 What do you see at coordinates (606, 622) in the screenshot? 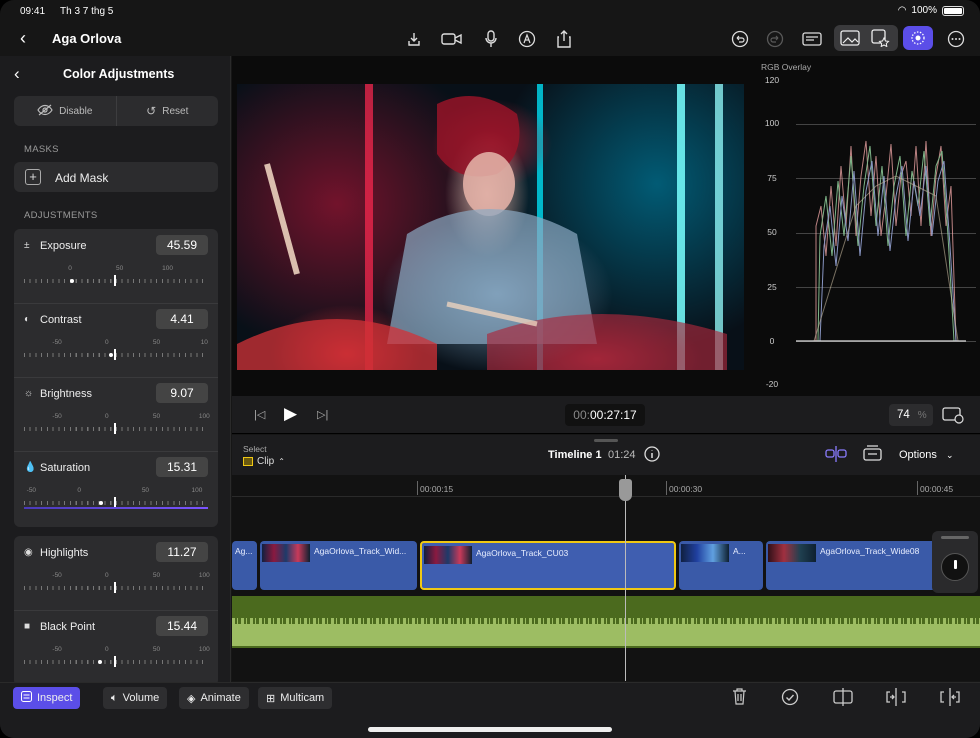
I see `audio-track` at bounding box center [606, 622].